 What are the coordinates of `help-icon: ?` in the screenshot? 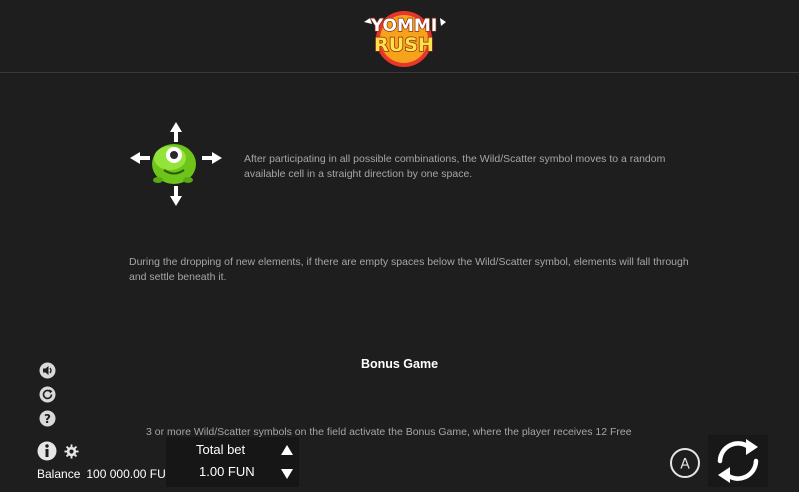 It's located at (47, 418).